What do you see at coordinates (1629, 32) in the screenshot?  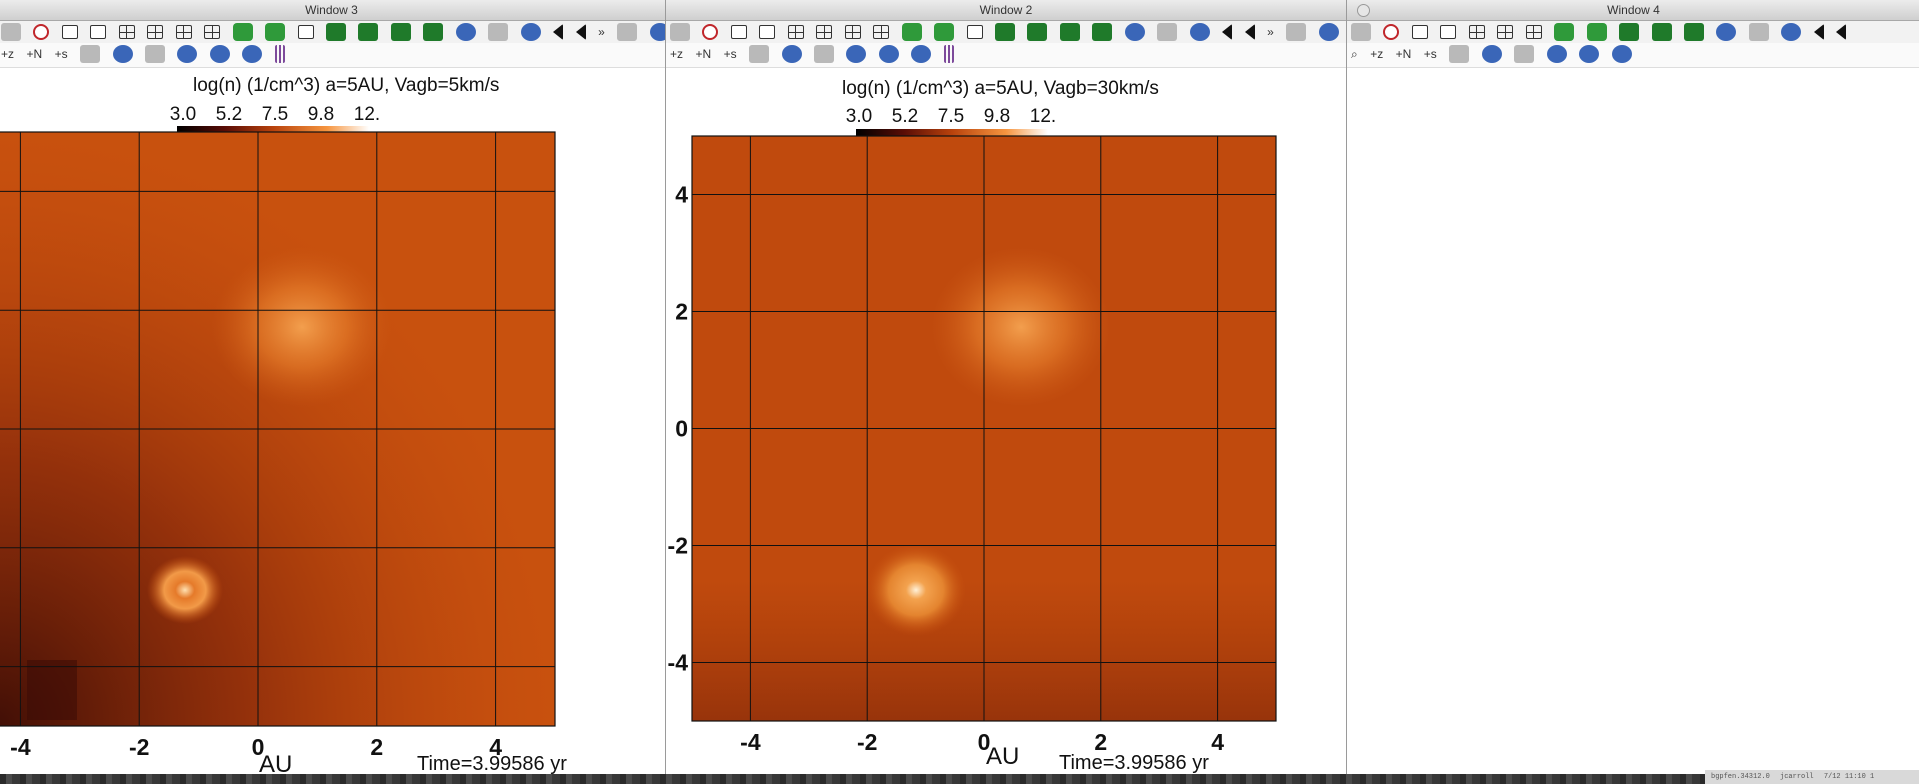 I see `camera-icon` at bounding box center [1629, 32].